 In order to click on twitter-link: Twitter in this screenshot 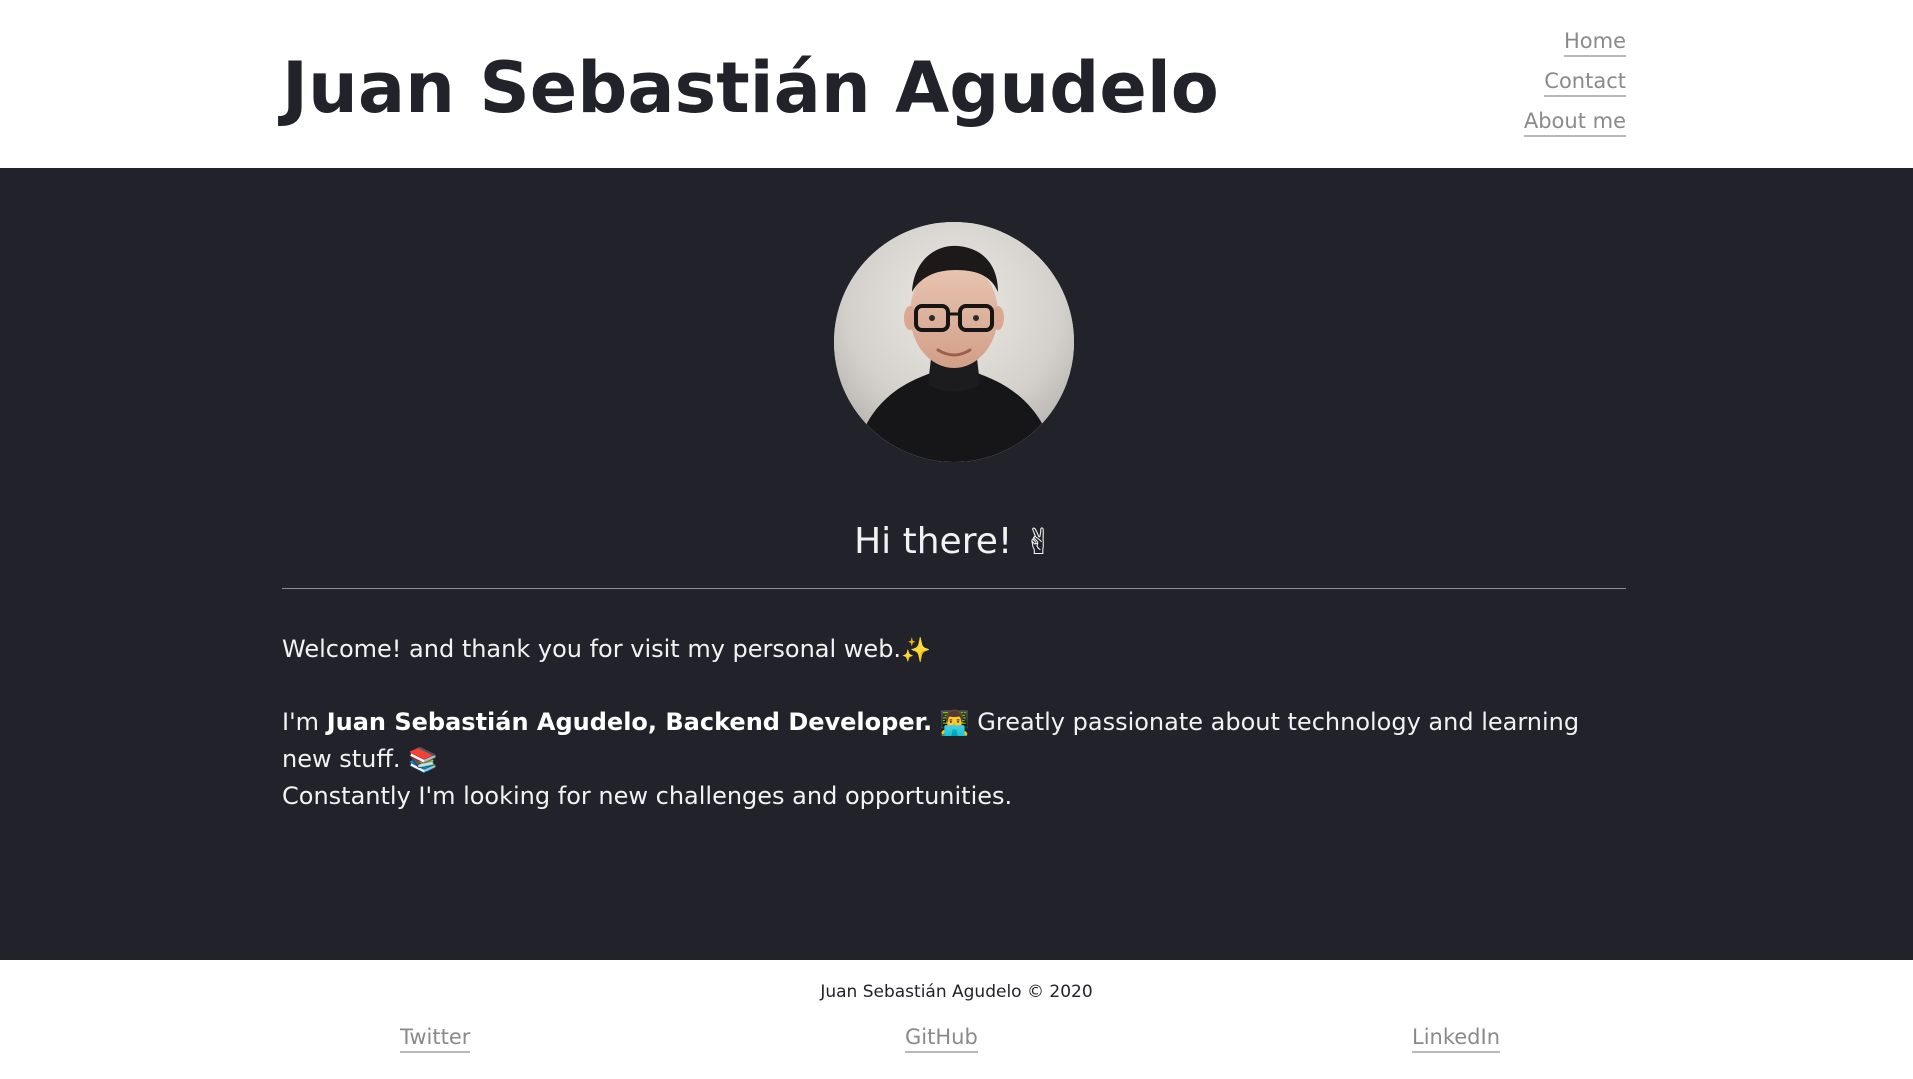, I will do `click(435, 1038)`.